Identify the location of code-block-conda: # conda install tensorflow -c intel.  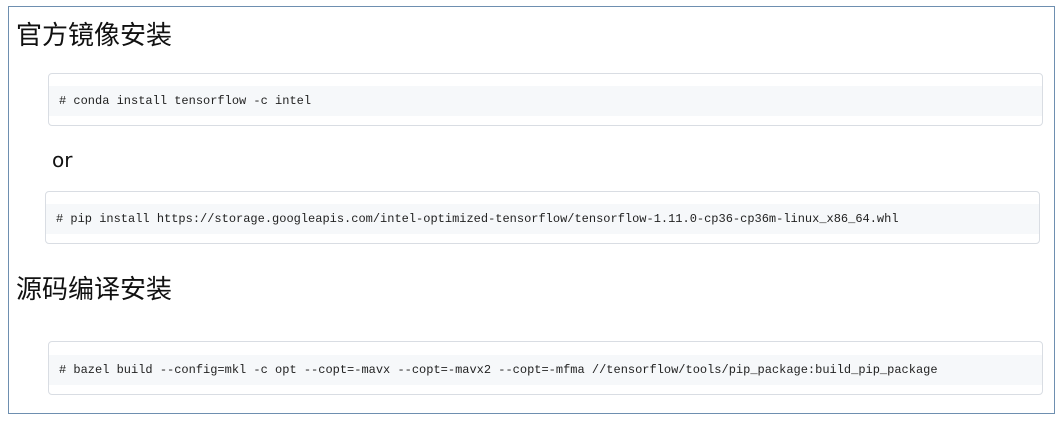
(545, 99).